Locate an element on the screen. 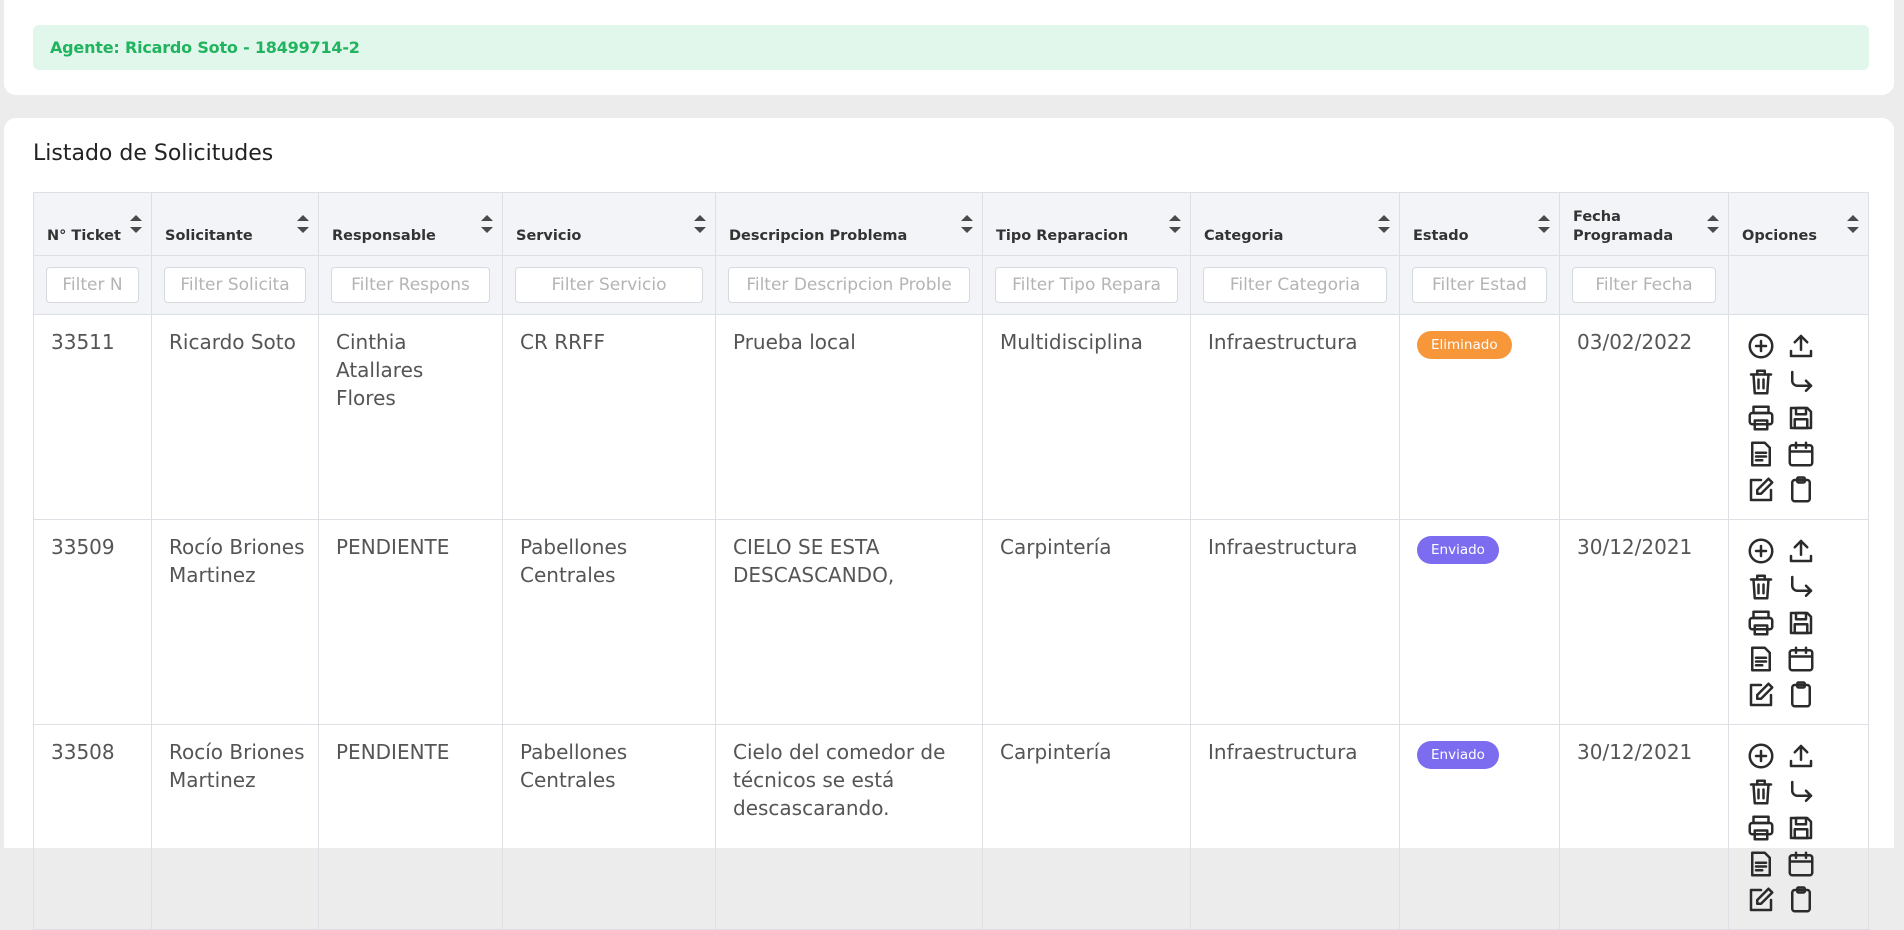 The image size is (1904, 930). column-header: Responsable is located at coordinates (410, 224).